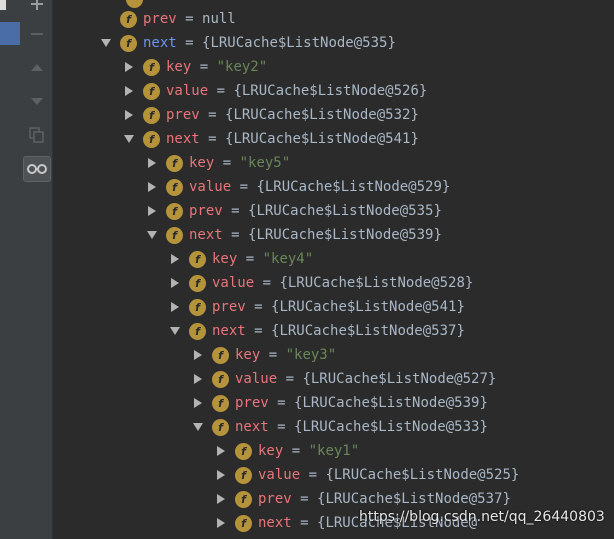 This screenshot has height=539, width=614. What do you see at coordinates (10, 33) in the screenshot?
I see `selected-tool-tab` at bounding box center [10, 33].